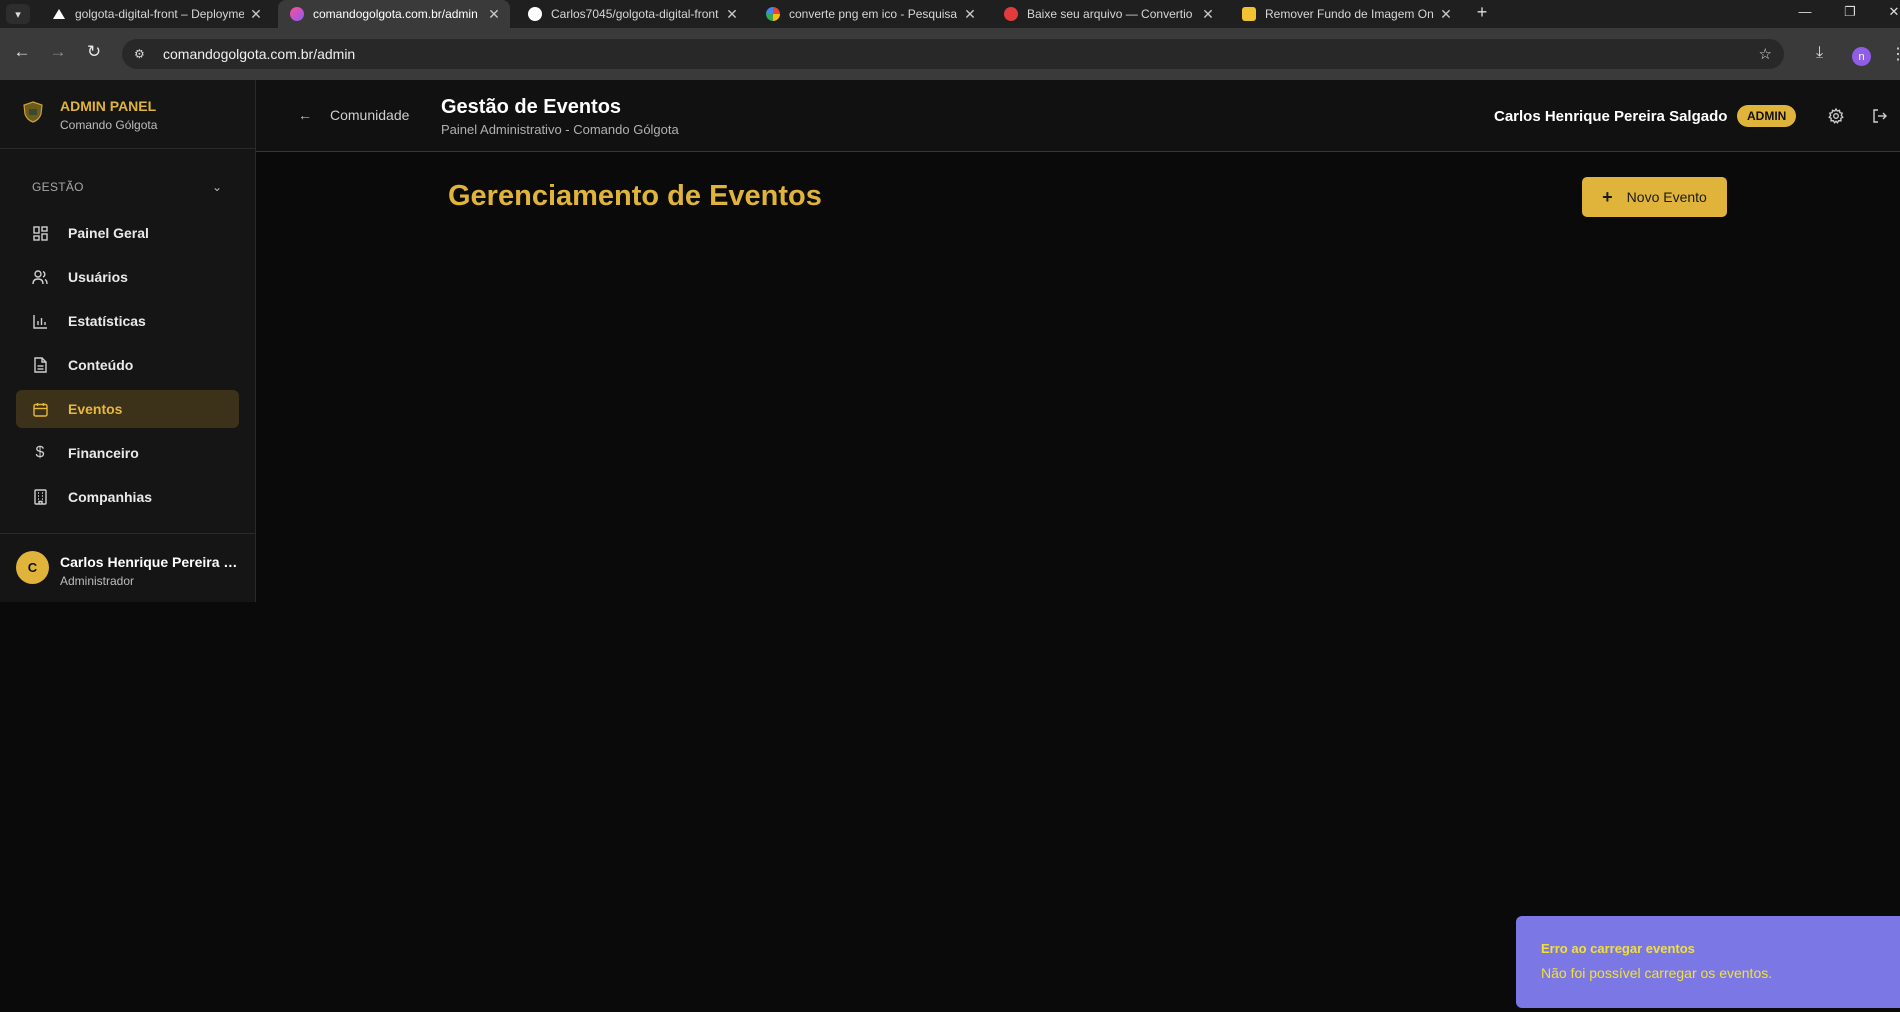 The image size is (1900, 1012). Describe the element at coordinates (1805, 11) in the screenshot. I see `minimize-icon: —` at that location.